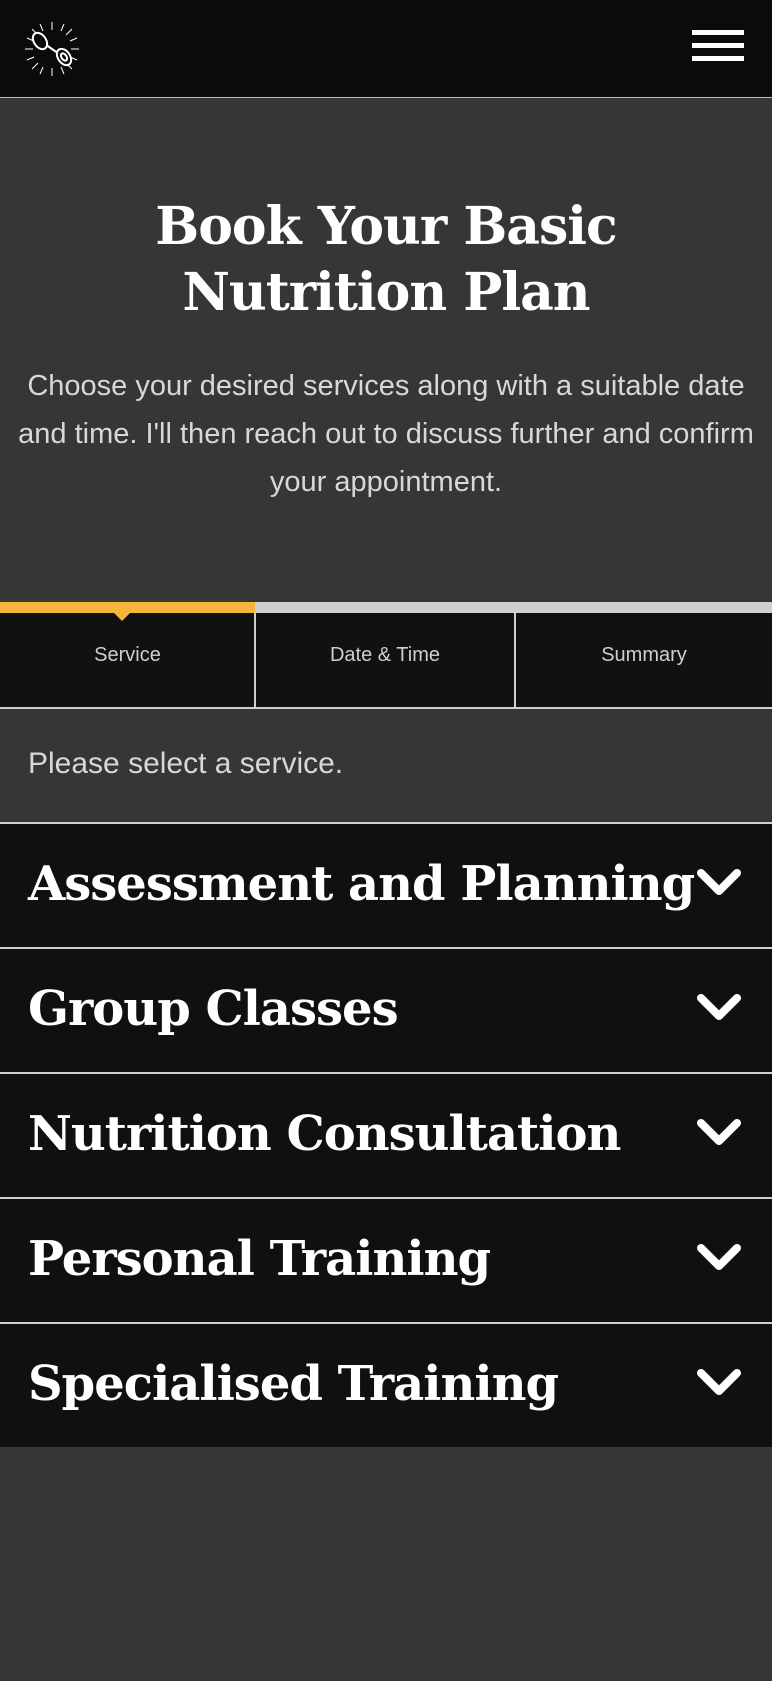 The height and width of the screenshot is (1681, 772). I want to click on tab-summary: Summary, so click(644, 661).